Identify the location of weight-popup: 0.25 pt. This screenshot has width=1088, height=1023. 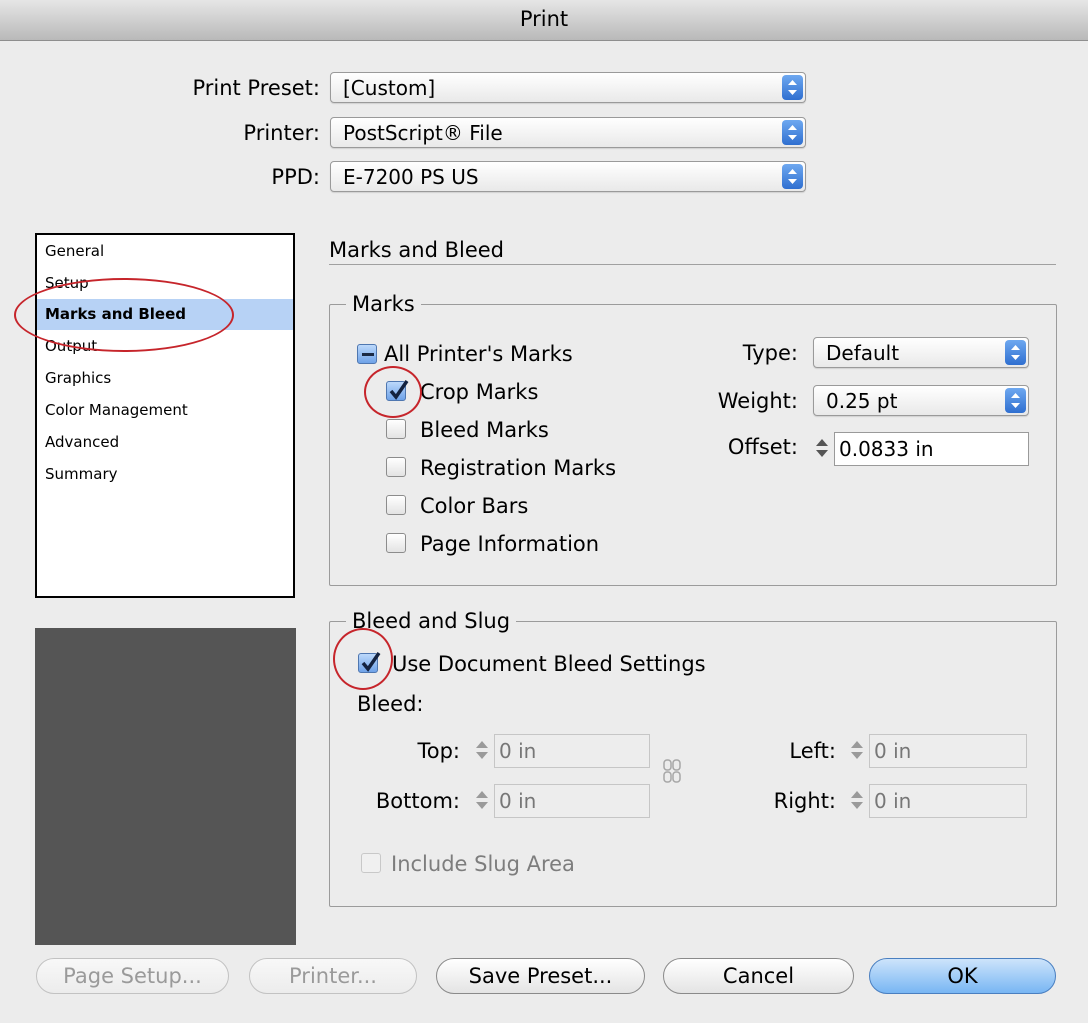
(921, 400).